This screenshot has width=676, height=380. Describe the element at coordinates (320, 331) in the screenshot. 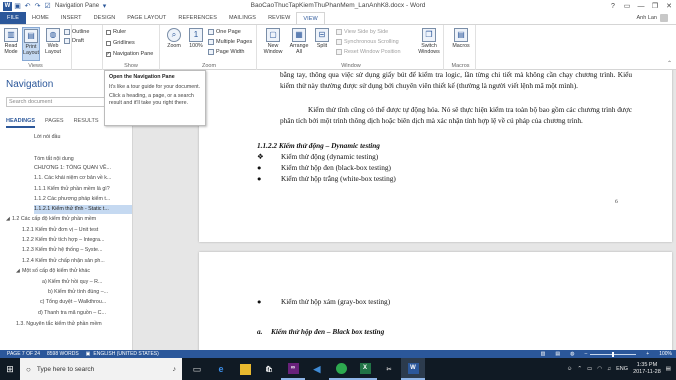

I see `section-heading: a. Kiểm thử hộp đen – Black box testing` at that location.